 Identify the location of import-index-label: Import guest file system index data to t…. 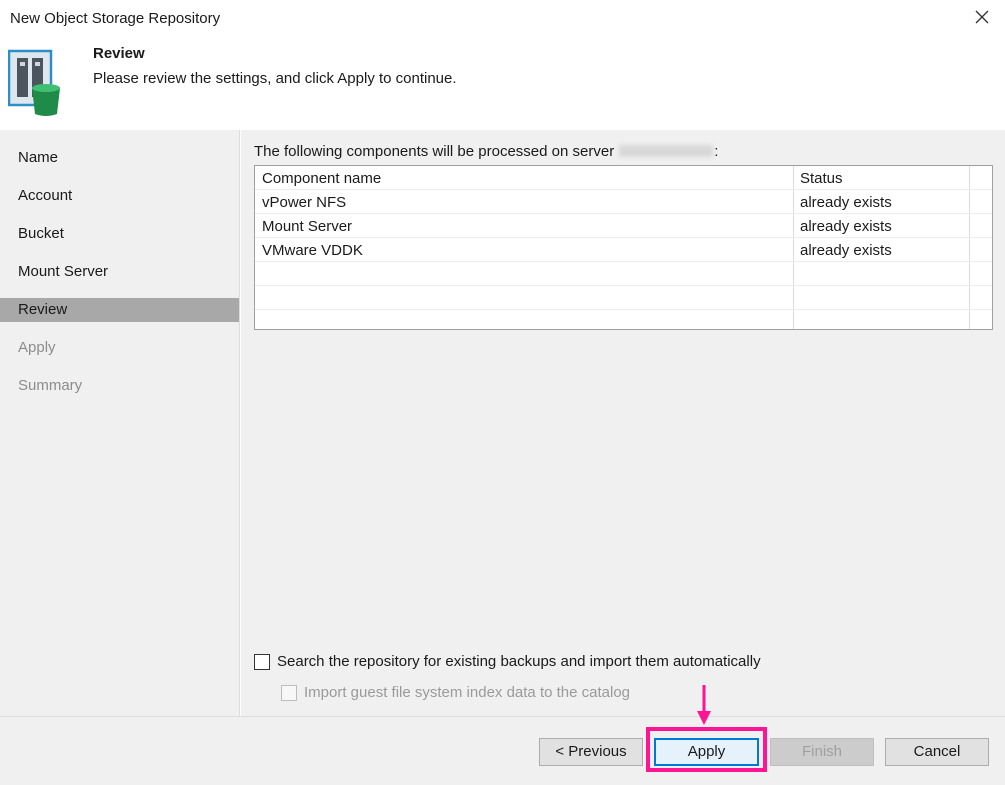
(467, 692).